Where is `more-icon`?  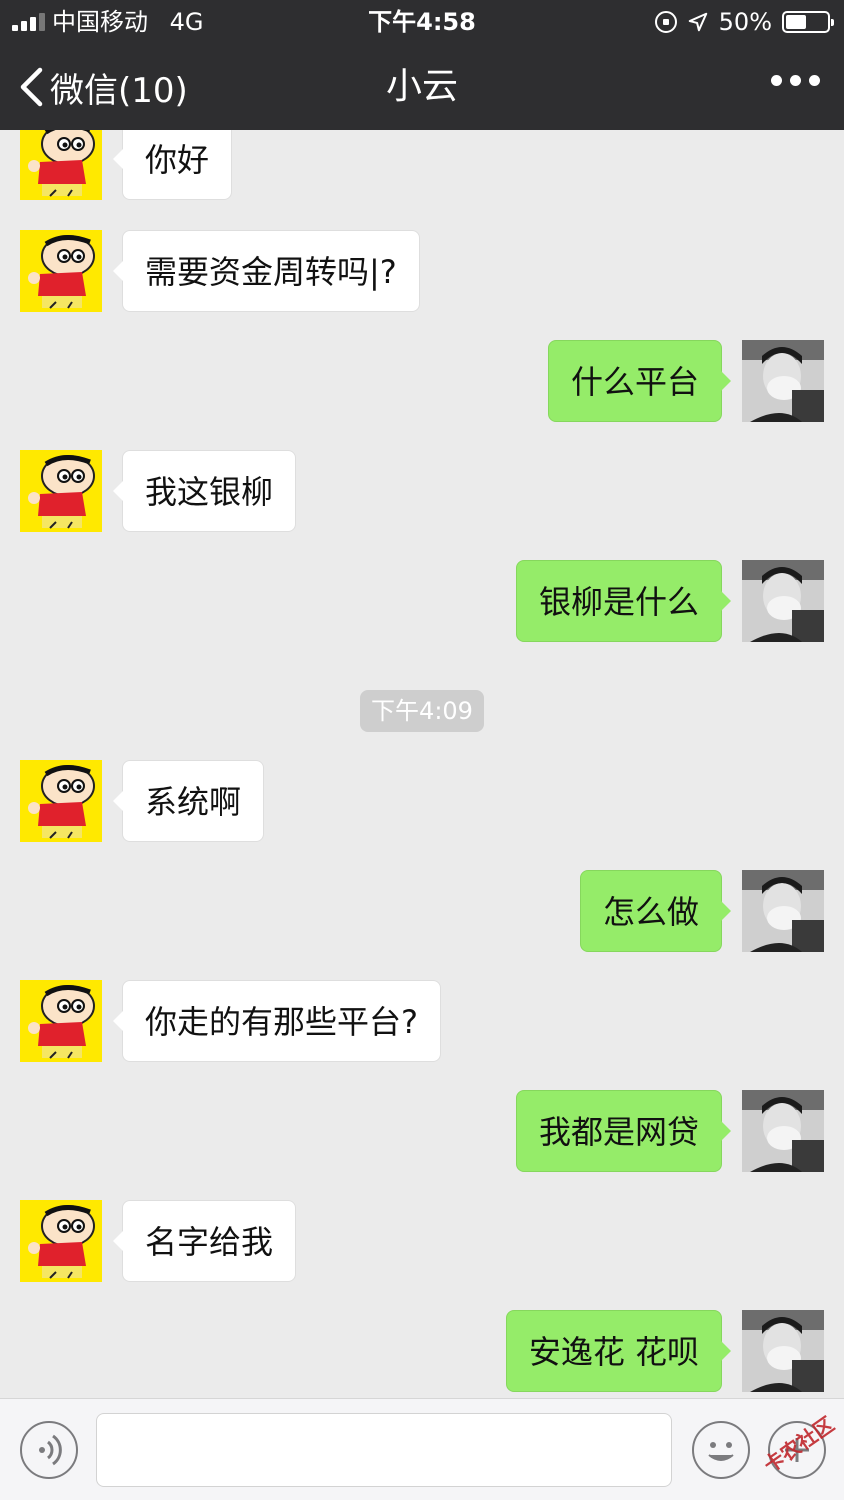
more-icon is located at coordinates (795, 80).